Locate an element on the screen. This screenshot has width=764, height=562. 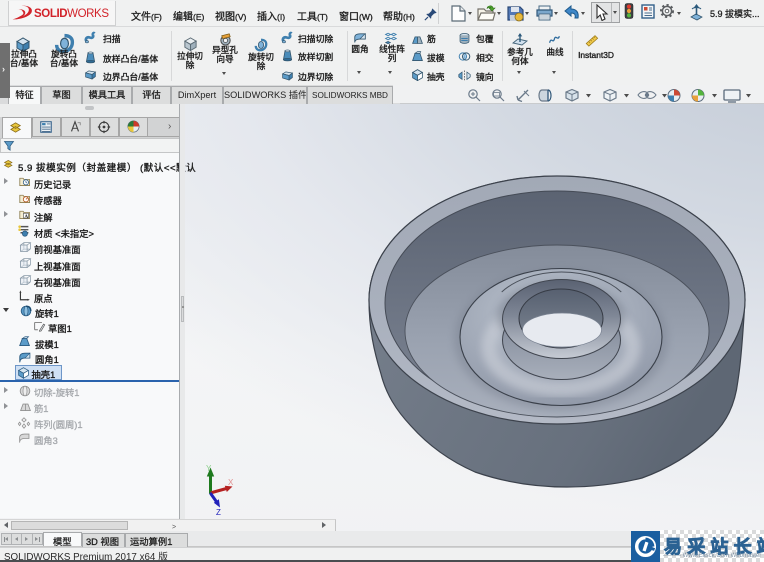
svg-text: Z is located at coordinates (218, 512).